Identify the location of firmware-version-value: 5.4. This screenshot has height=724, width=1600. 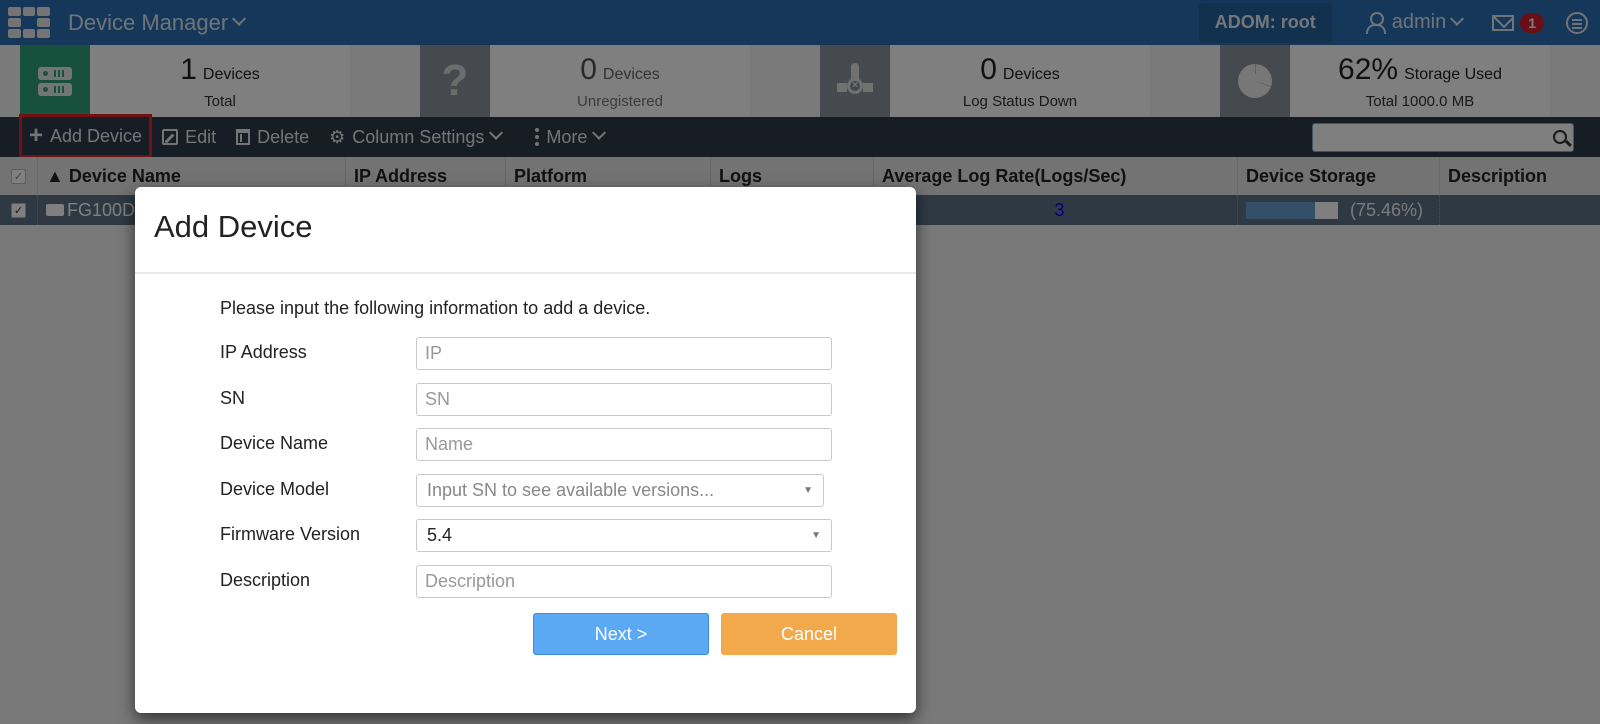
(440, 535).